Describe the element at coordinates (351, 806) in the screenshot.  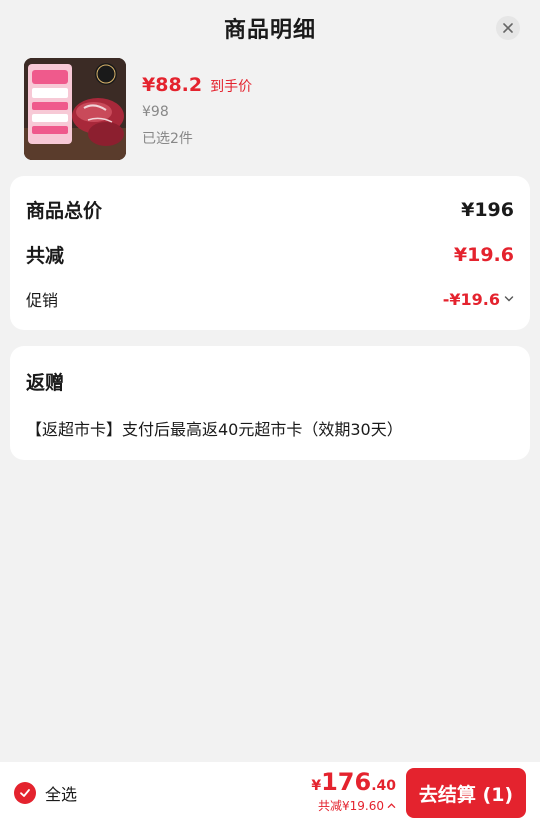
I see `footer-reduce: 共减¥19.60` at that location.